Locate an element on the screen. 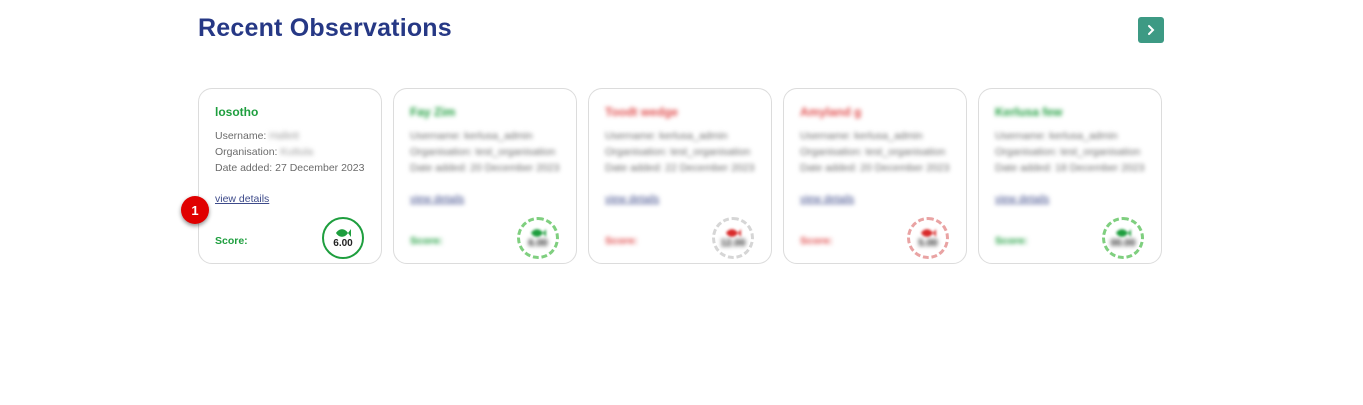 The height and width of the screenshot is (405, 1363). card-title: losotho is located at coordinates (237, 112).